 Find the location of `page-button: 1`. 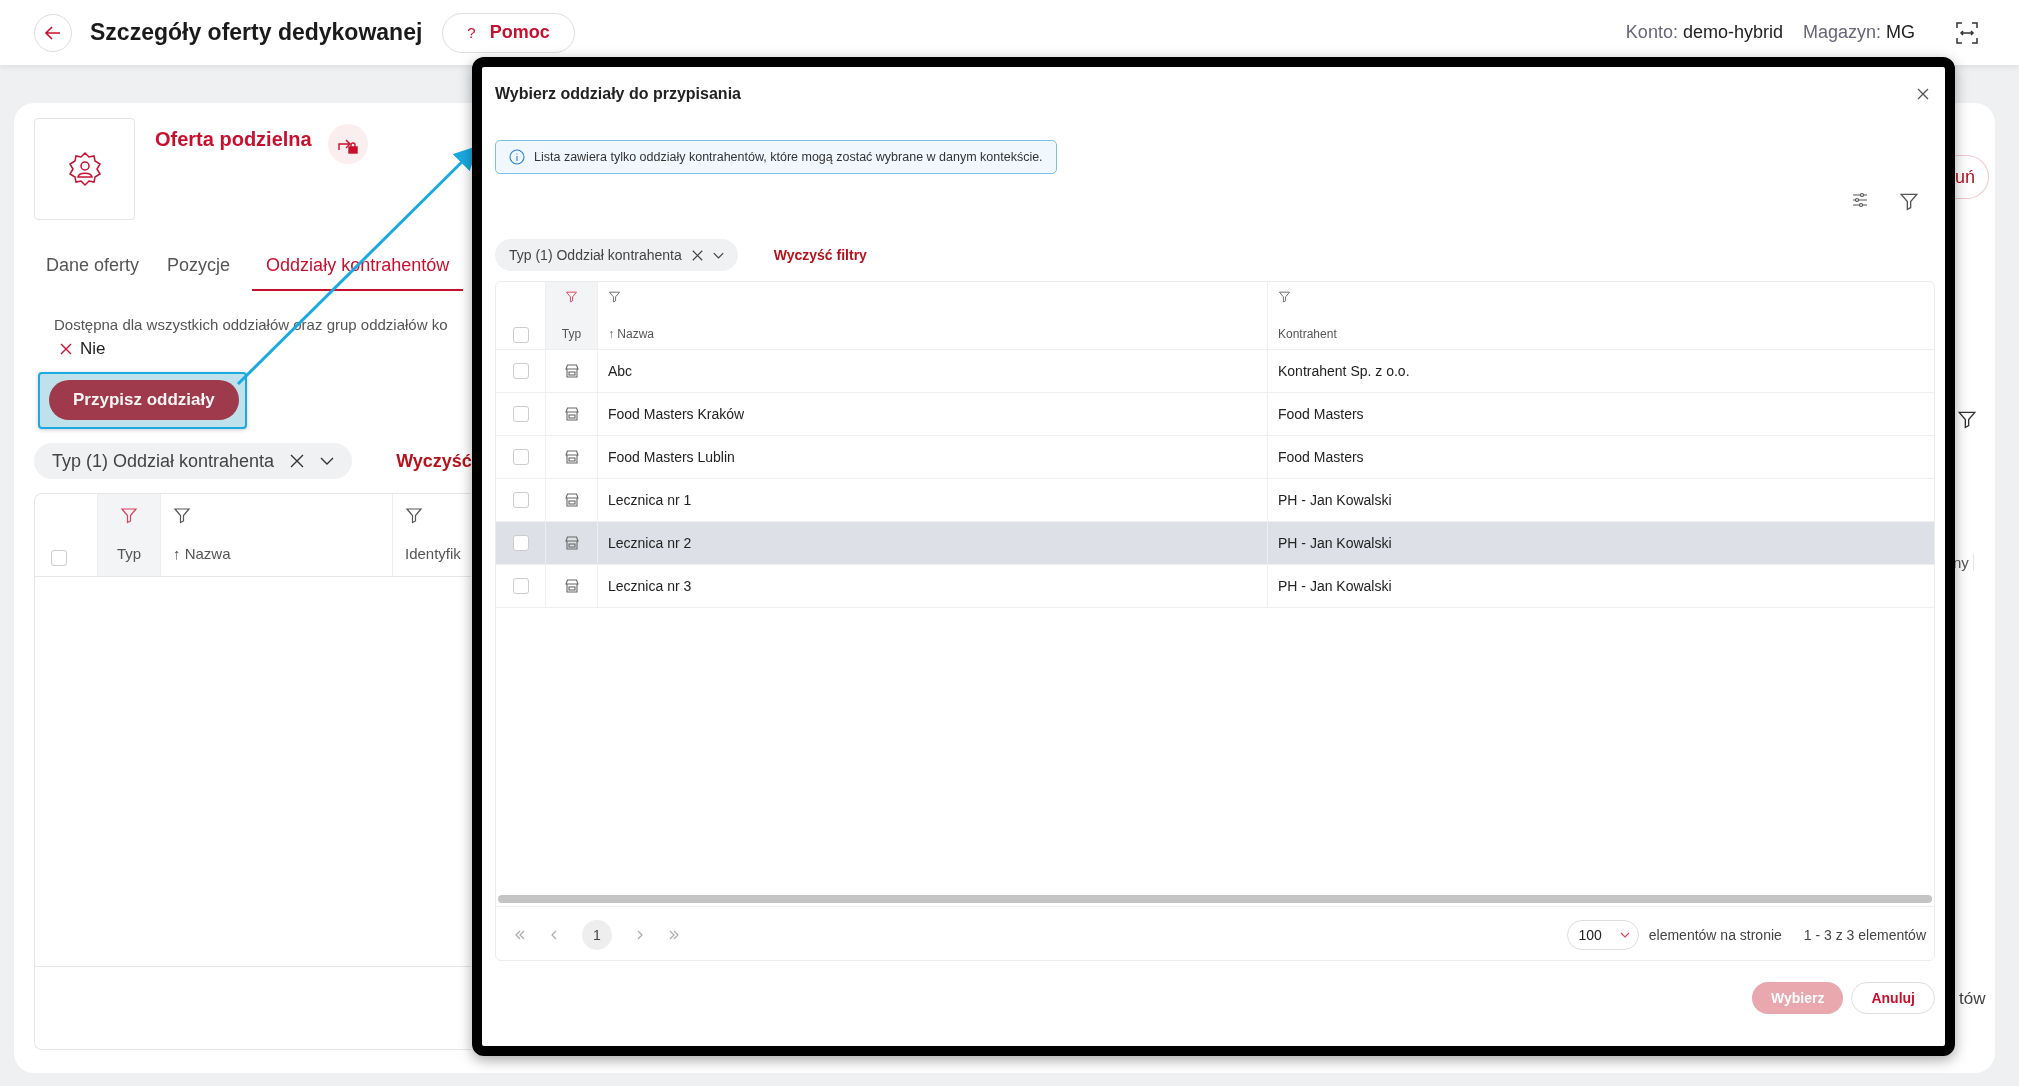

page-button: 1 is located at coordinates (597, 934).